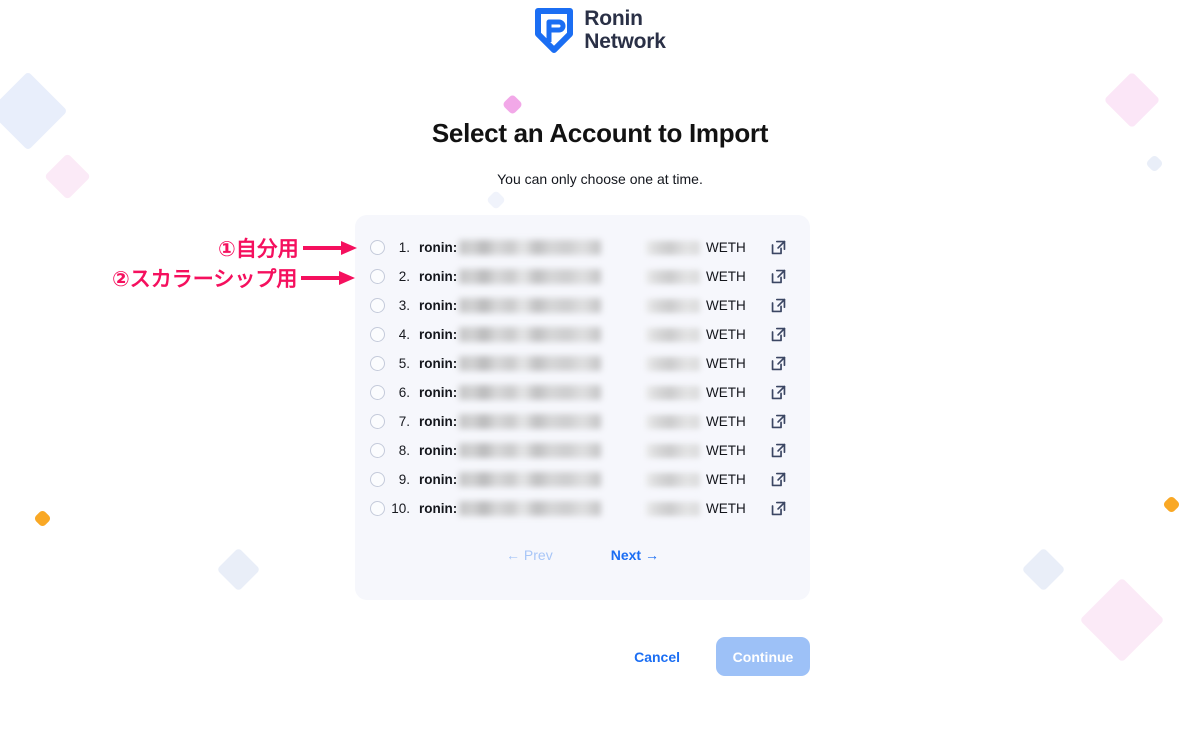 This screenshot has width=1200, height=754. Describe the element at coordinates (600, 133) in the screenshot. I see `page-title: Select an Account to Import` at that location.